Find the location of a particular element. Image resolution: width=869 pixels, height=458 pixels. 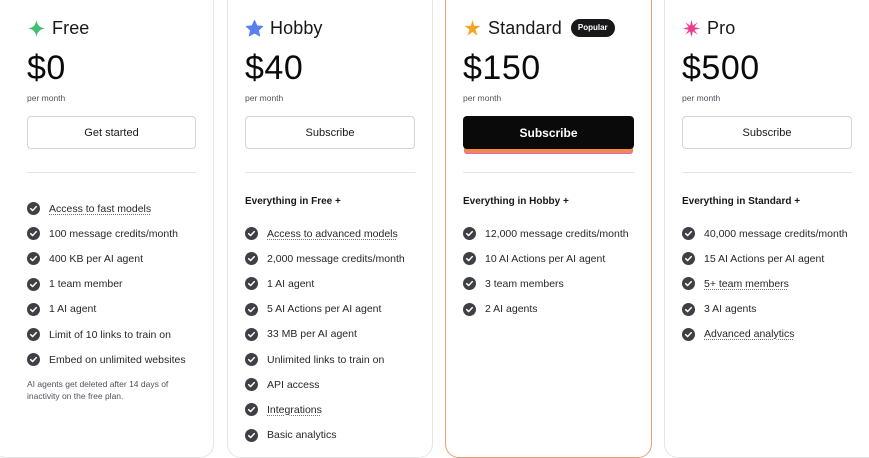

feature-list-heading: Everything in Standard + is located at coordinates (767, 208).